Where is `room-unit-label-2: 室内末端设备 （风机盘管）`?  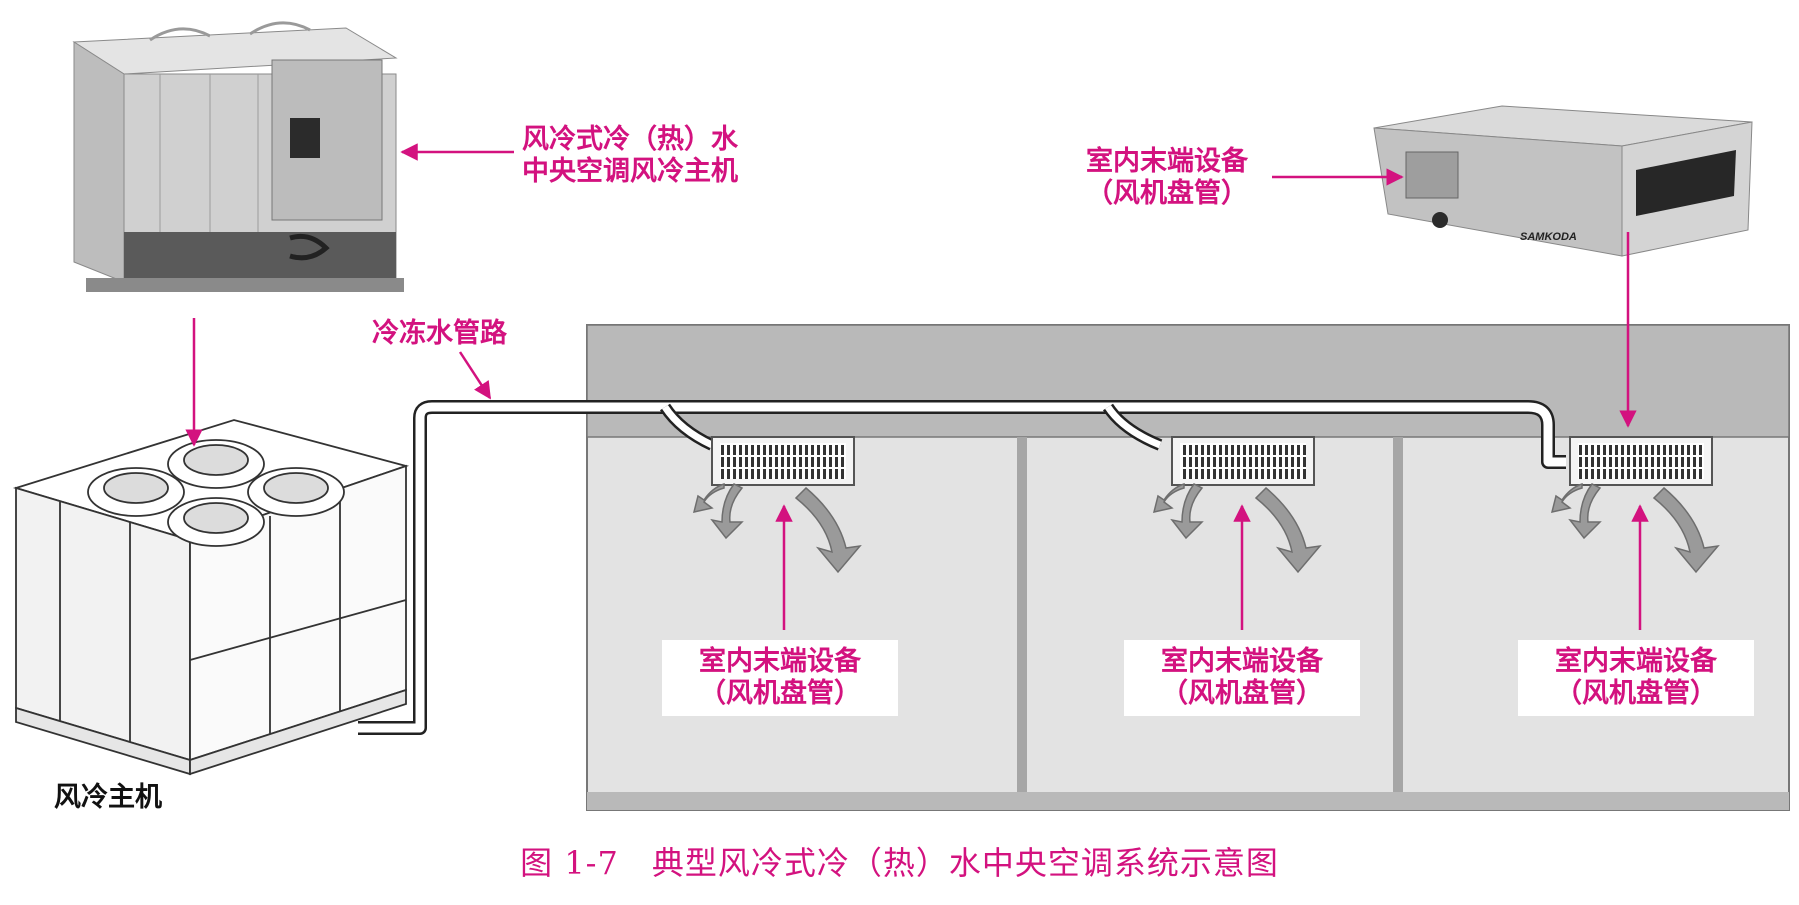
room-unit-label-2: 室内末端设备 （风机盘管） is located at coordinates (1242, 678).